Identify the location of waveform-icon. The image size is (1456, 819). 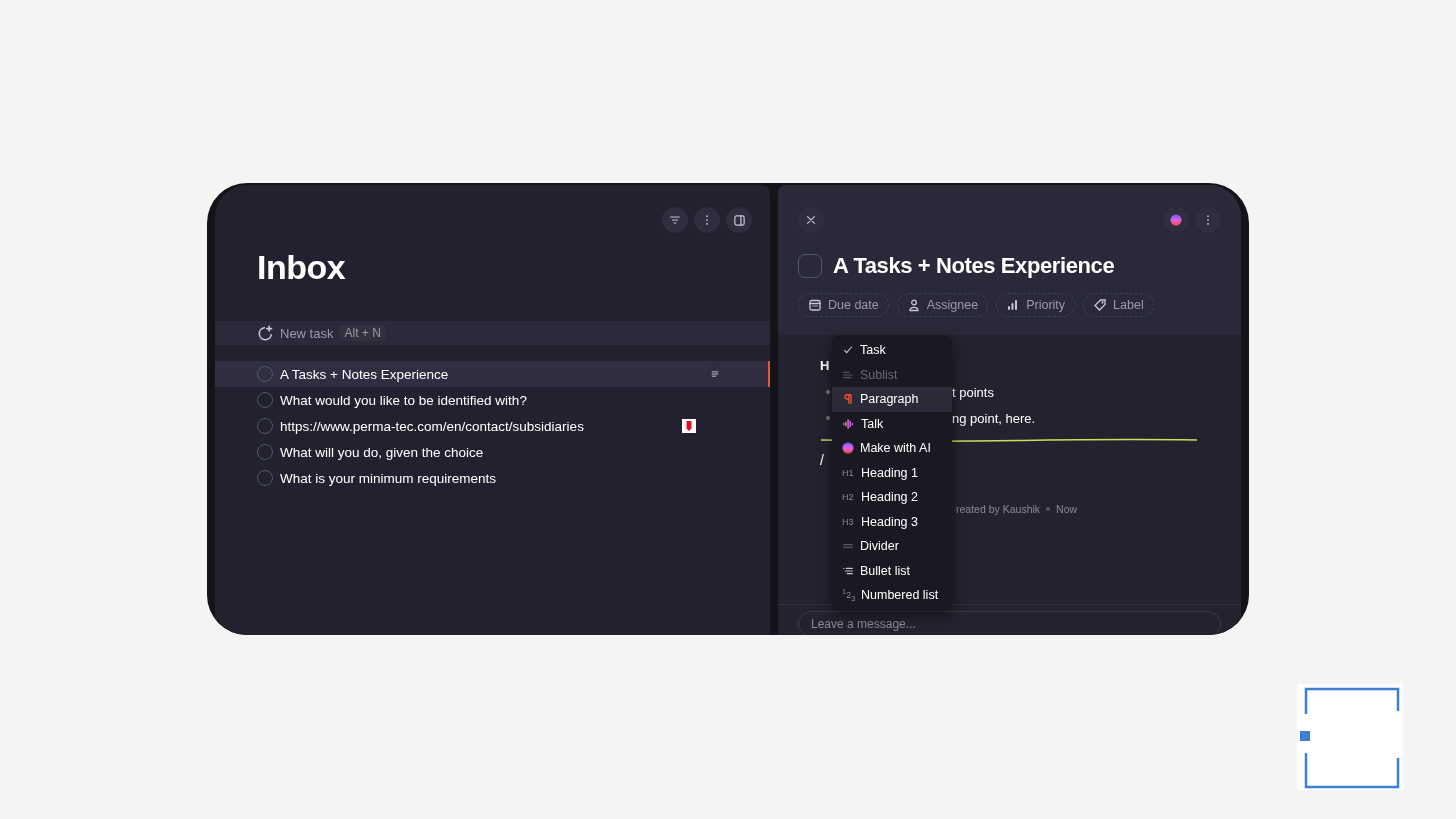
(848, 423).